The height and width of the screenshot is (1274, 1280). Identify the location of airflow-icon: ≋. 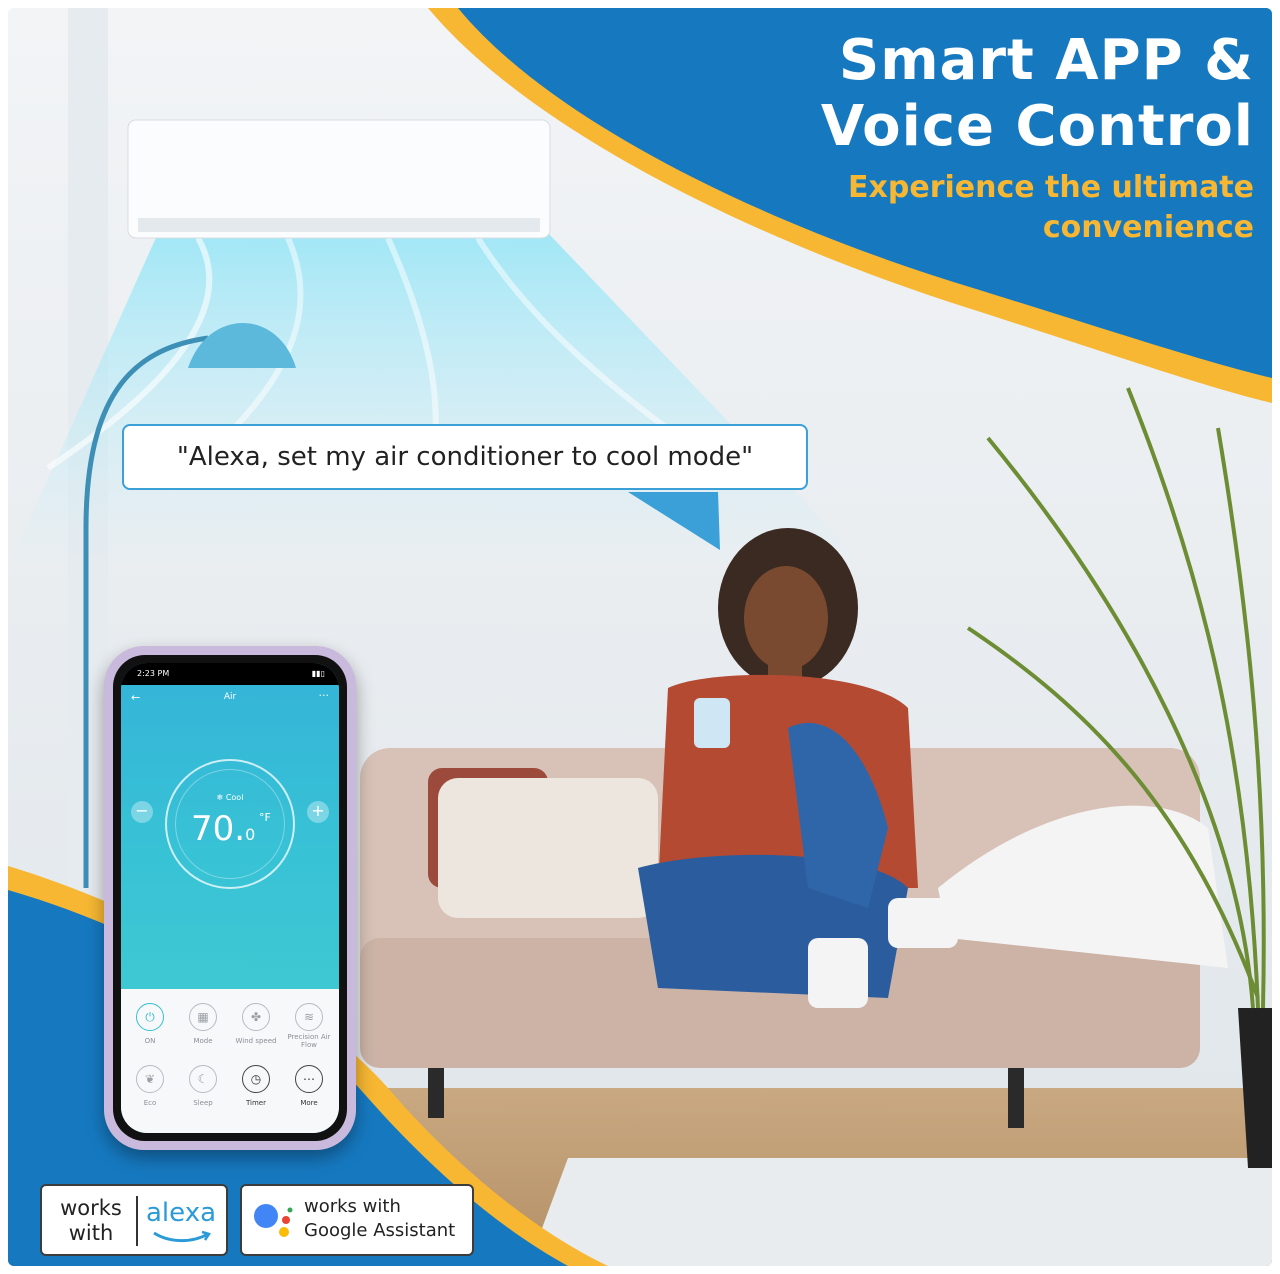
(309, 1017).